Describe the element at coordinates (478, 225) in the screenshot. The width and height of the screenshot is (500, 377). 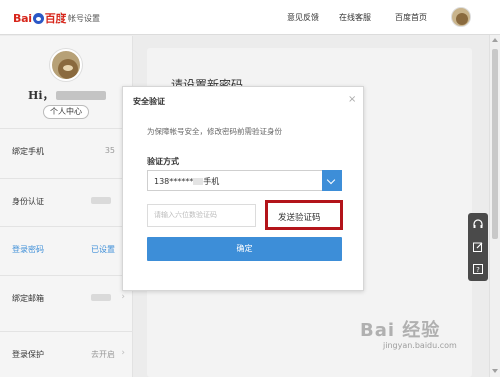
I see `headset-icon` at that location.